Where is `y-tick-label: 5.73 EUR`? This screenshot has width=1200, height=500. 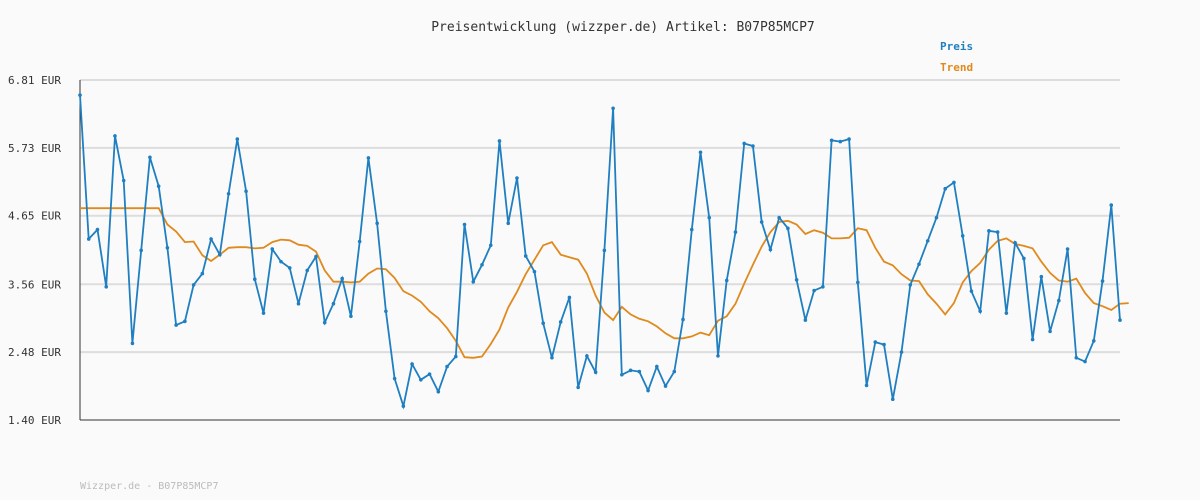
y-tick-label: 5.73 EUR is located at coordinates (34, 148).